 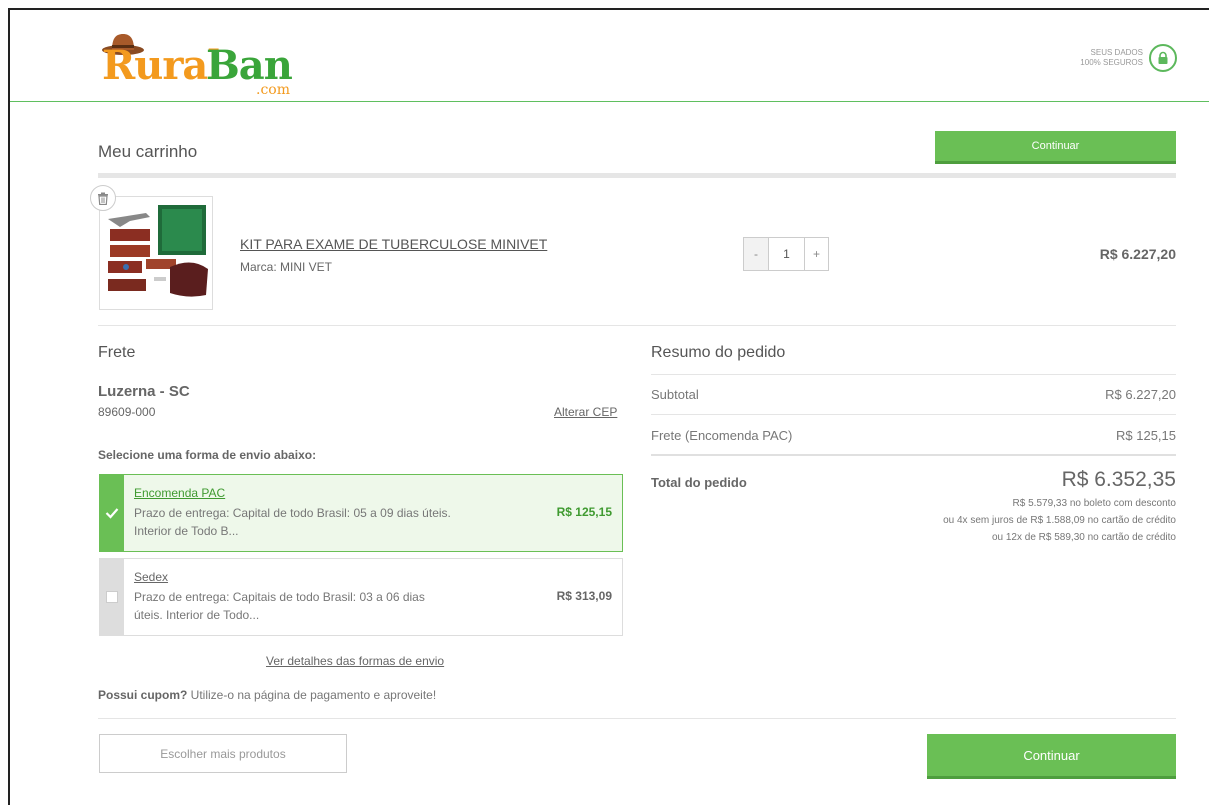 I want to click on quantity-stepper: - 1 +, so click(x=786, y=254).